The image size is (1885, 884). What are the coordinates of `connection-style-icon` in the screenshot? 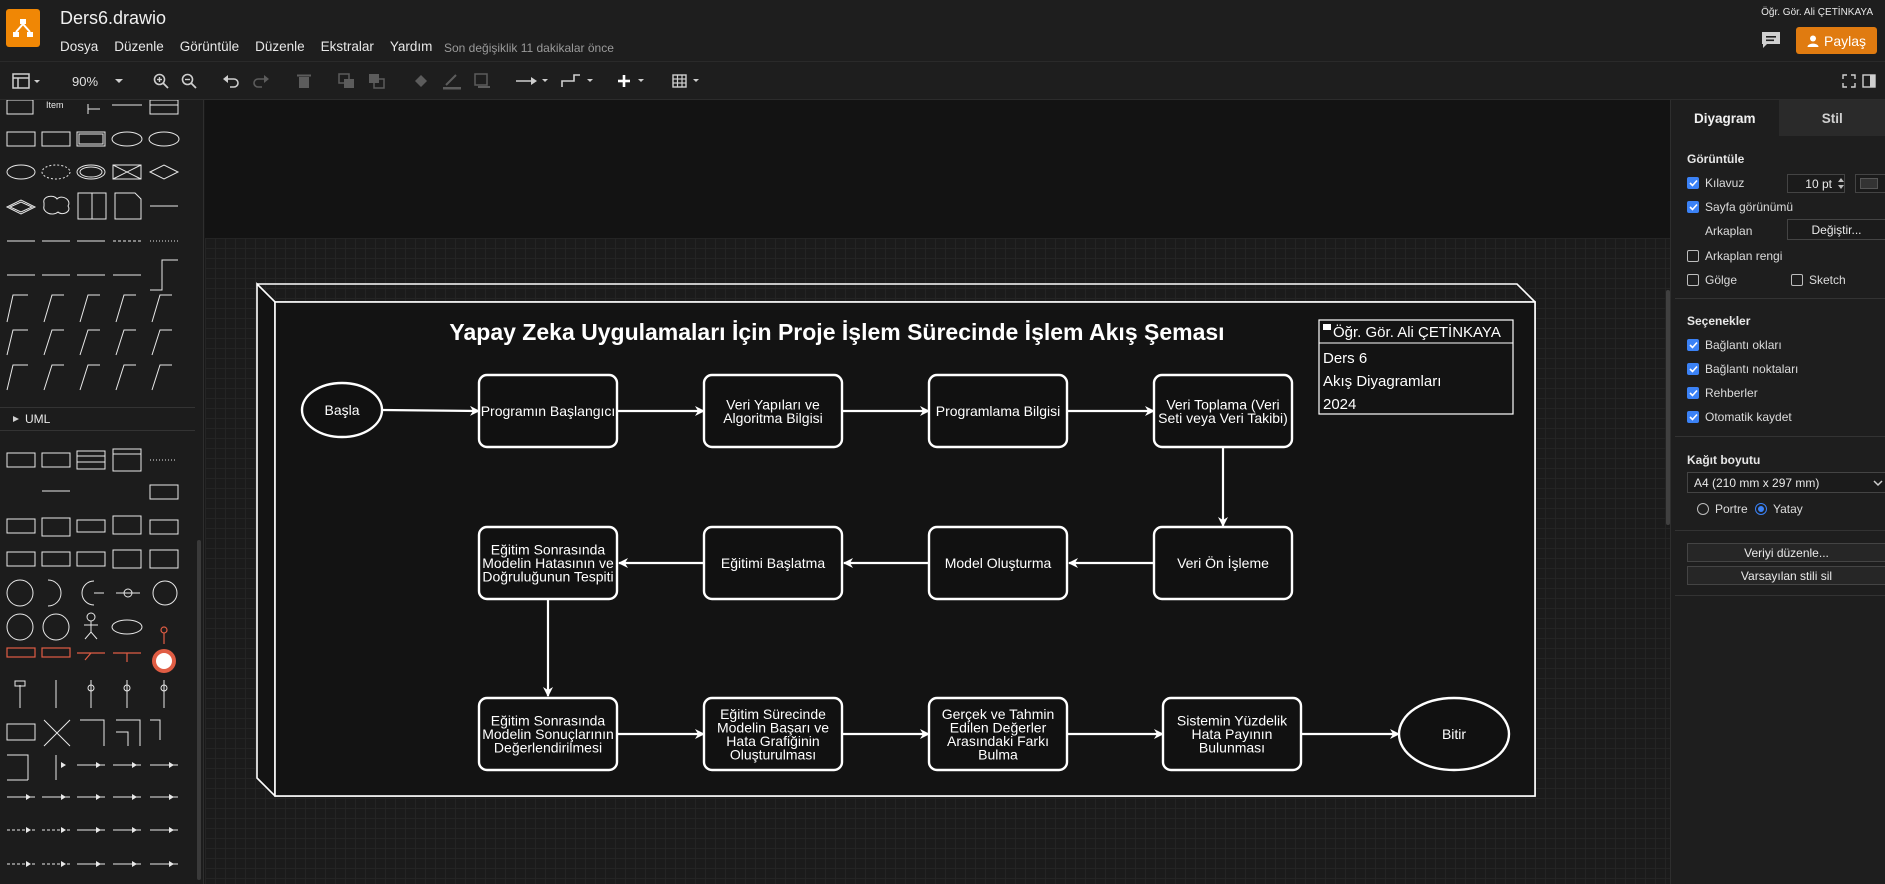 It's located at (532, 81).